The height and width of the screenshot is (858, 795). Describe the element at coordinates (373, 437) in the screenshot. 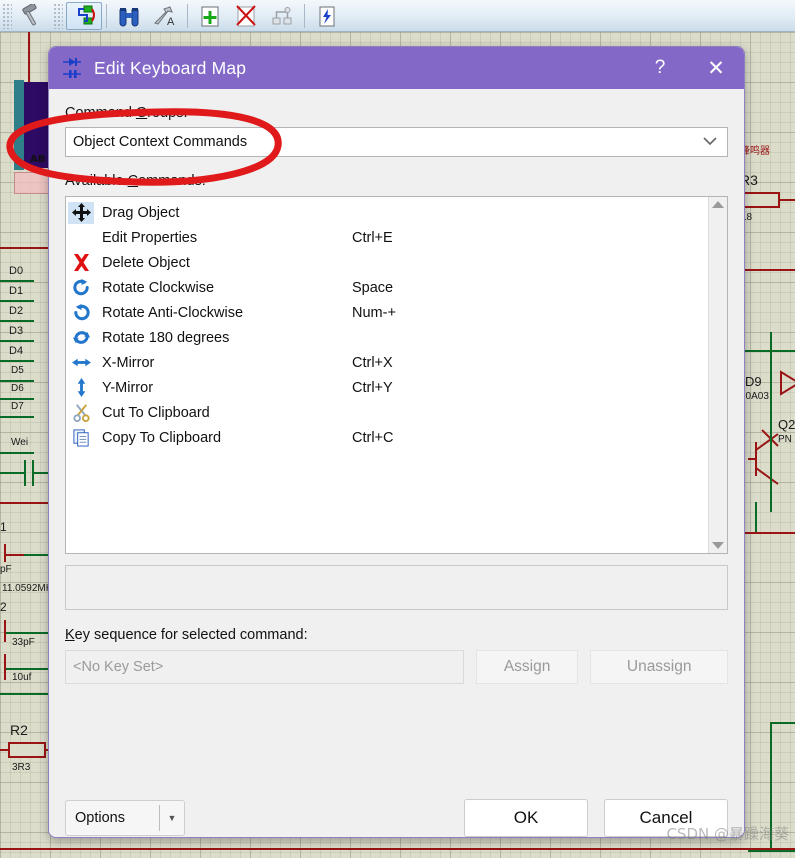

I see `command-shortcut: Ctrl+C` at that location.